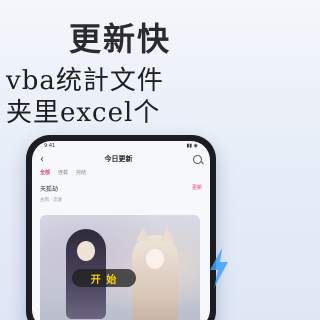  I want to click on tab-all: 全部, so click(45, 172).